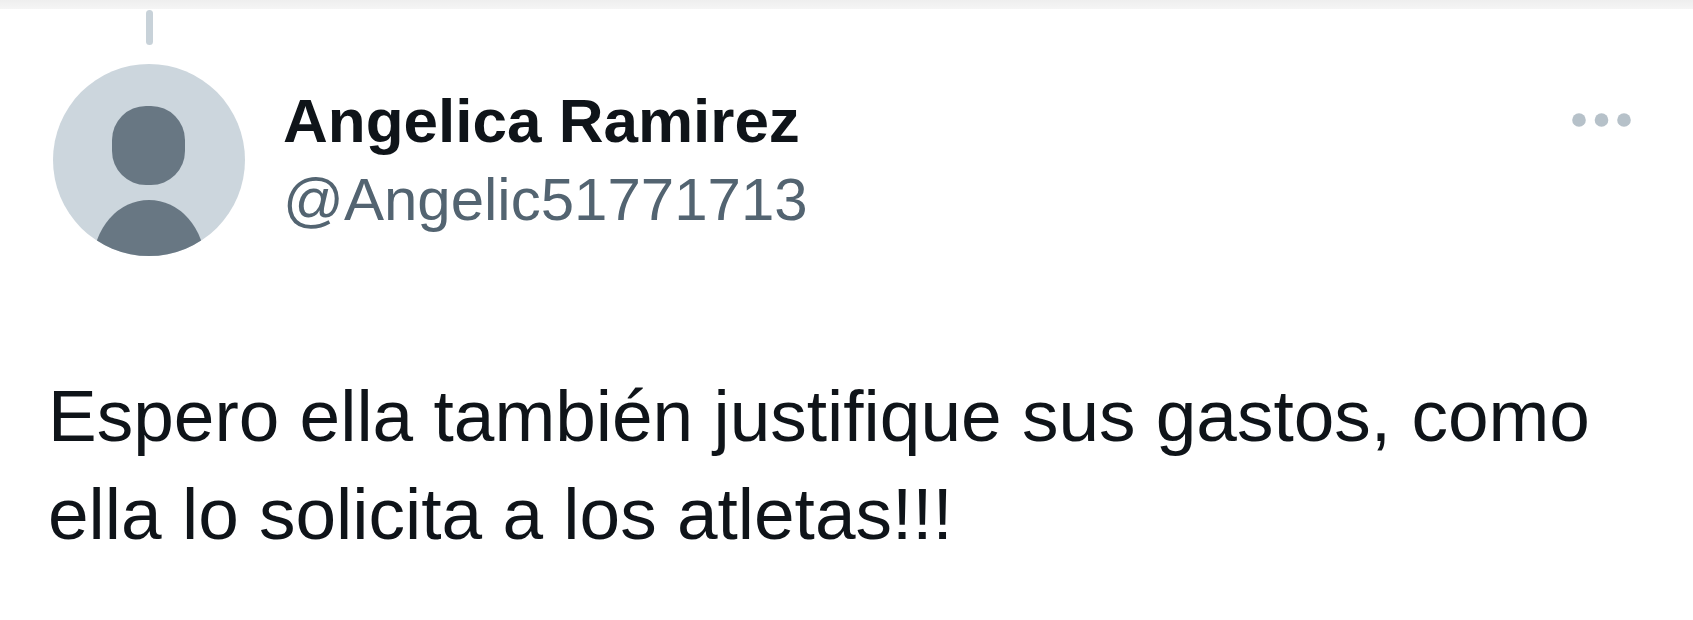  Describe the element at coordinates (1601, 120) in the screenshot. I see `more-icon` at that location.